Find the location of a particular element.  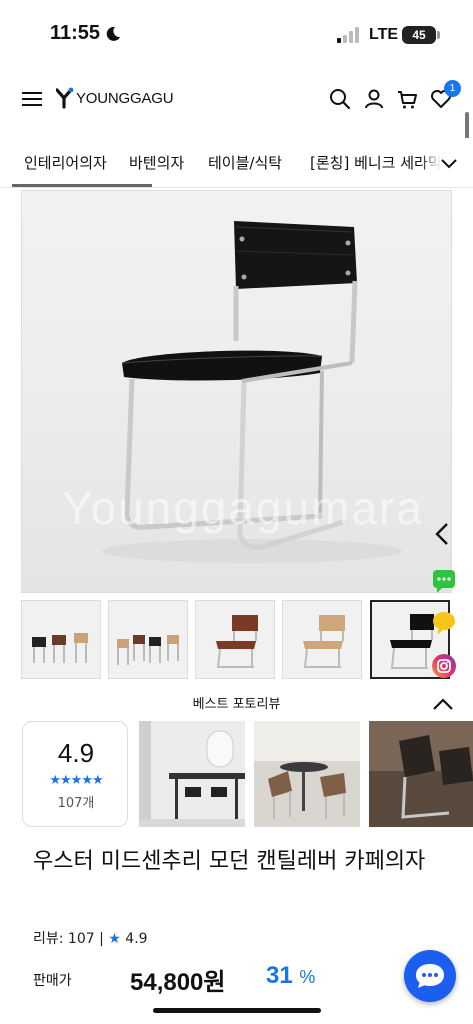

chat-bubble-icon is located at coordinates (430, 976).